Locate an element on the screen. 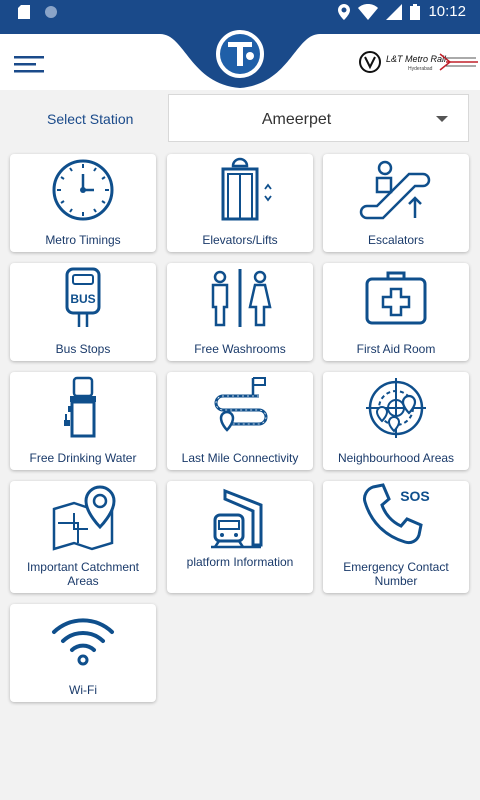 The image size is (480, 800). tile-catchment-areas: Important Catchment Areas is located at coordinates (83, 537).